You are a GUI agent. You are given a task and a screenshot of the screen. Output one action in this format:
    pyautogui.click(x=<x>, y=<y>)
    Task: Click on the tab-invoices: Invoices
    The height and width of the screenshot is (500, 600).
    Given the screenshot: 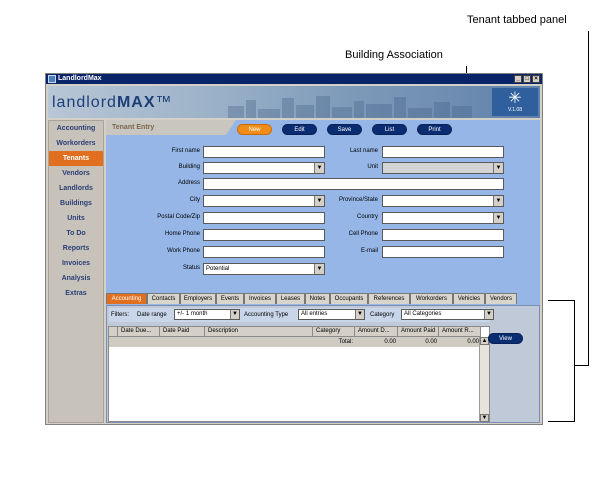 What is the action you would take?
    pyautogui.click(x=260, y=298)
    